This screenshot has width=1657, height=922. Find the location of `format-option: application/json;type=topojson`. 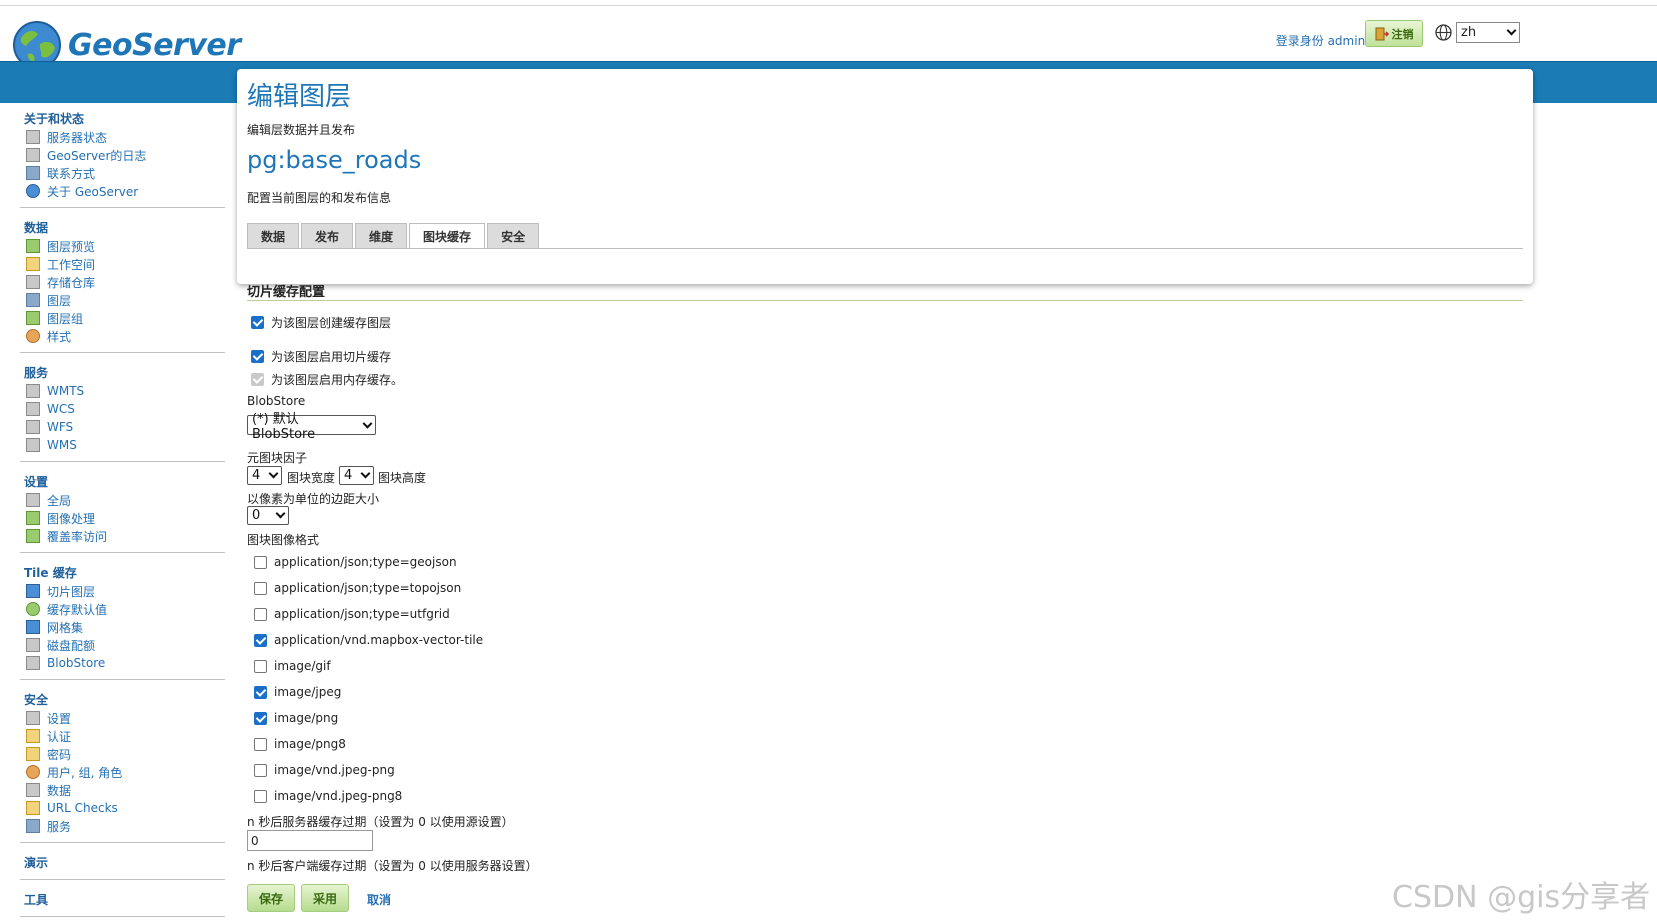

format-option: application/json;type=topojson is located at coordinates (357, 588).